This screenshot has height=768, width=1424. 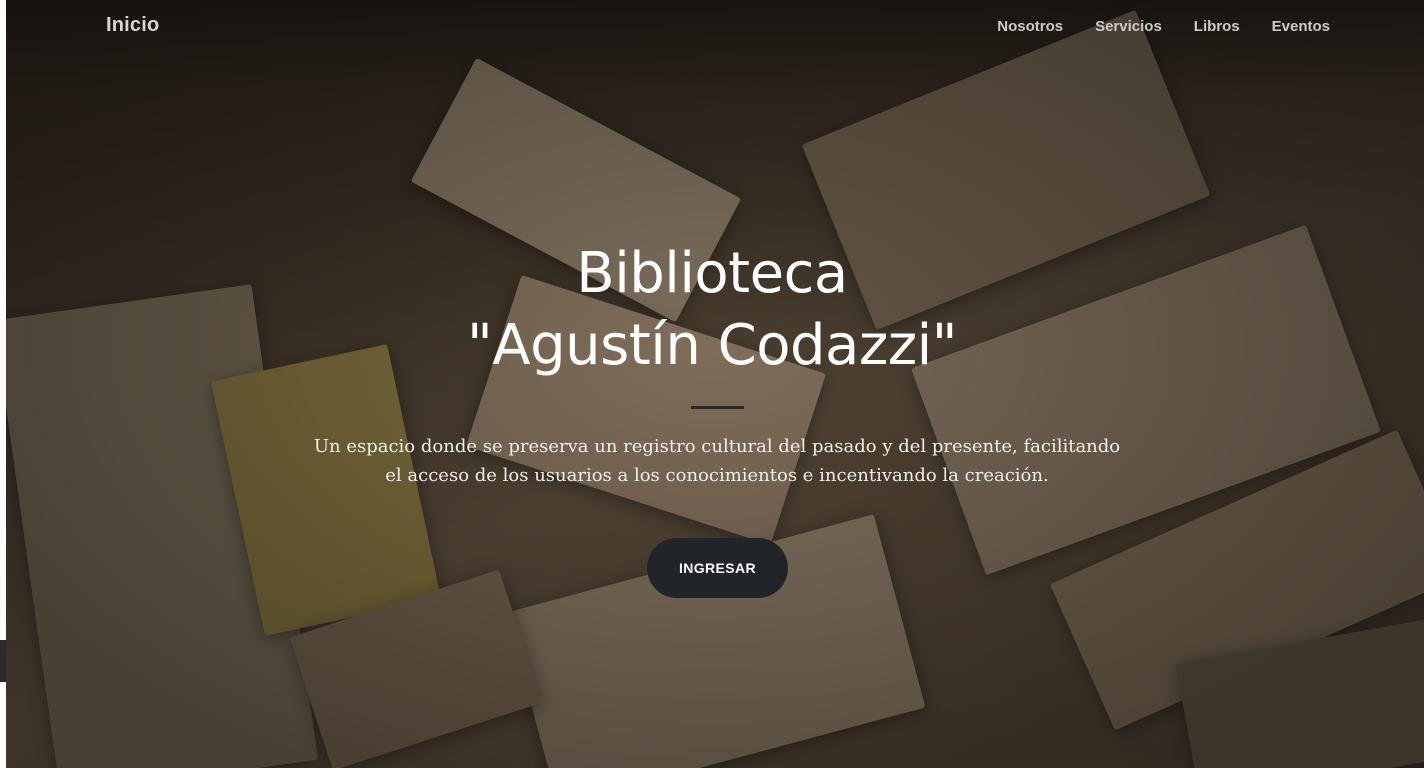 What do you see at coordinates (1030, 26) in the screenshot?
I see `nav-link-nosotros: Nosotros` at bounding box center [1030, 26].